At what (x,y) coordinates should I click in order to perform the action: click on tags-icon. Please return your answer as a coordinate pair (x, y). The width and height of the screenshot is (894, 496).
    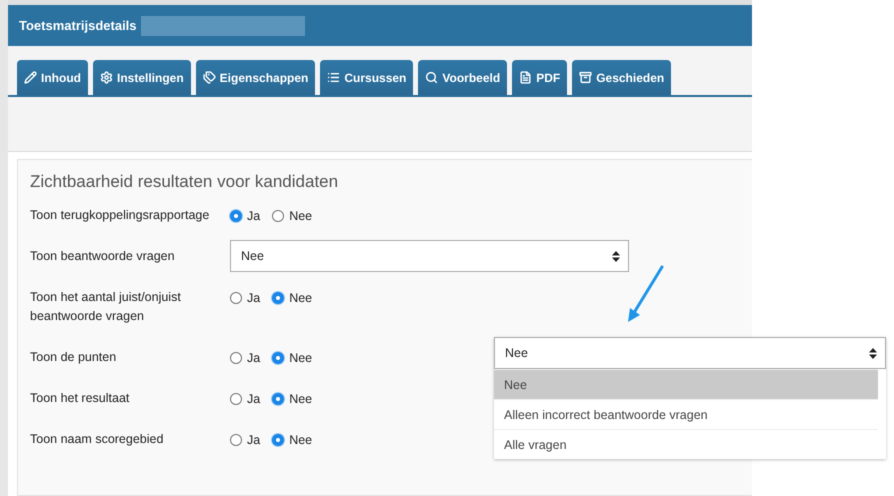
    Looking at the image, I should click on (209, 77).